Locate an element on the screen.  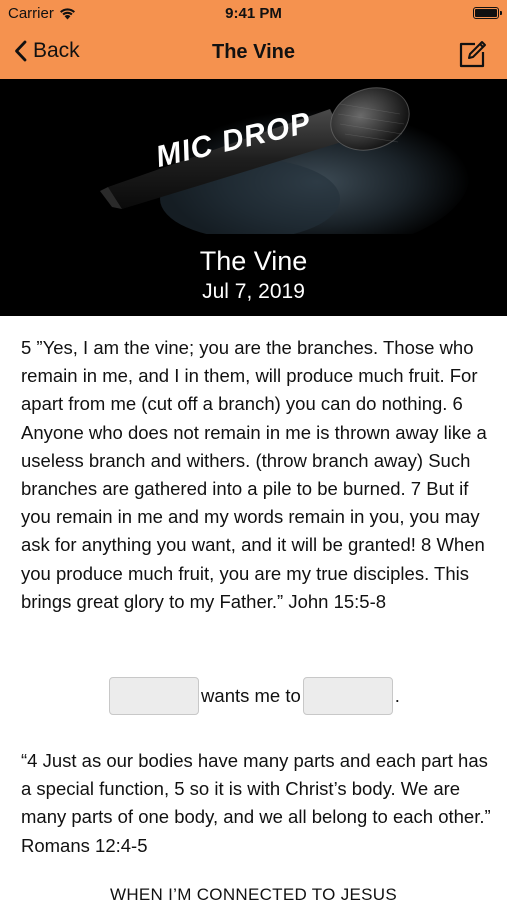
status-time: 9:41 PM is located at coordinates (253, 13).